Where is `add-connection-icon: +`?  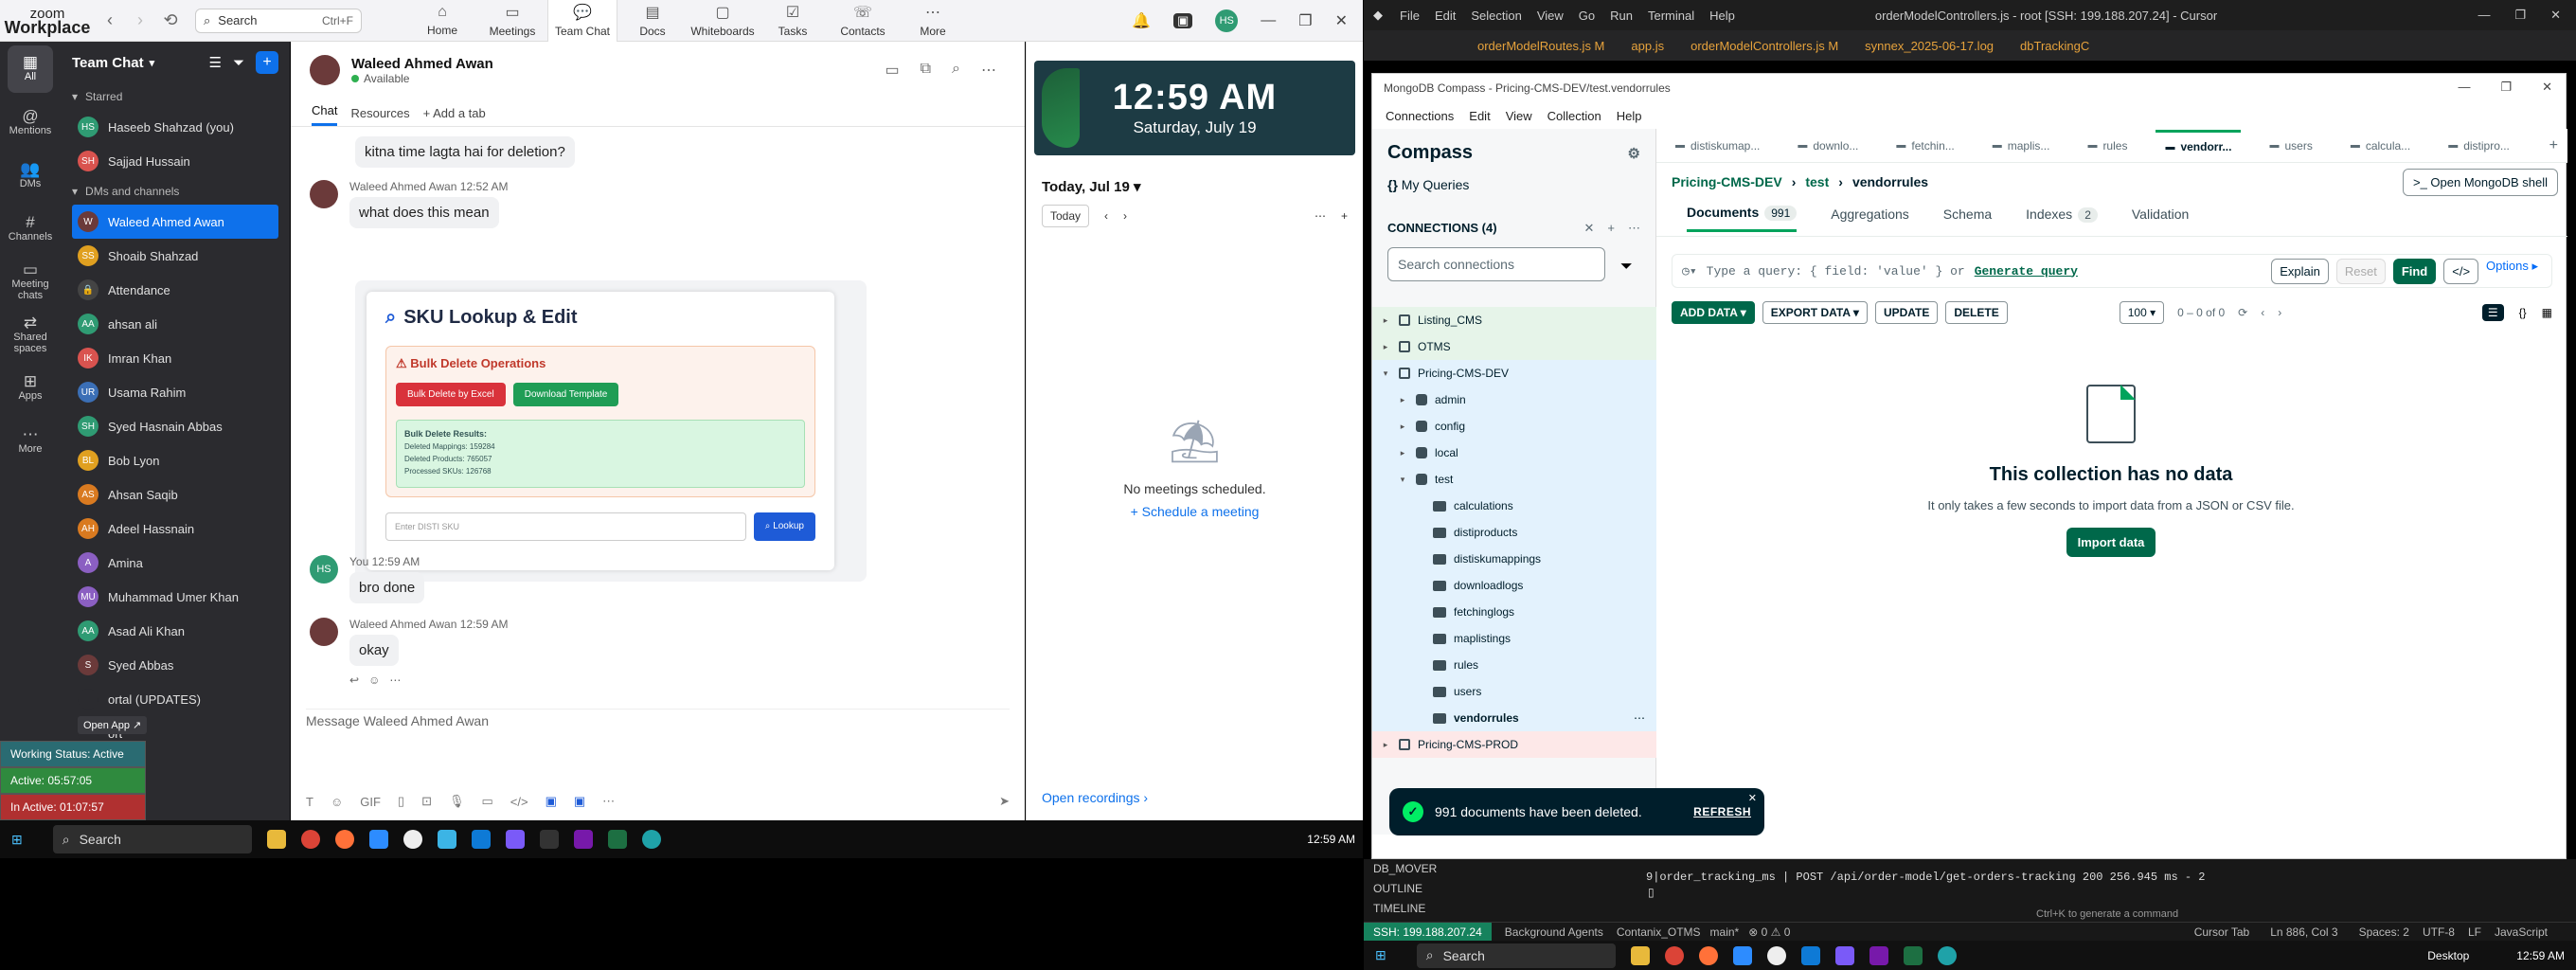 add-connection-icon: + is located at coordinates (1611, 228).